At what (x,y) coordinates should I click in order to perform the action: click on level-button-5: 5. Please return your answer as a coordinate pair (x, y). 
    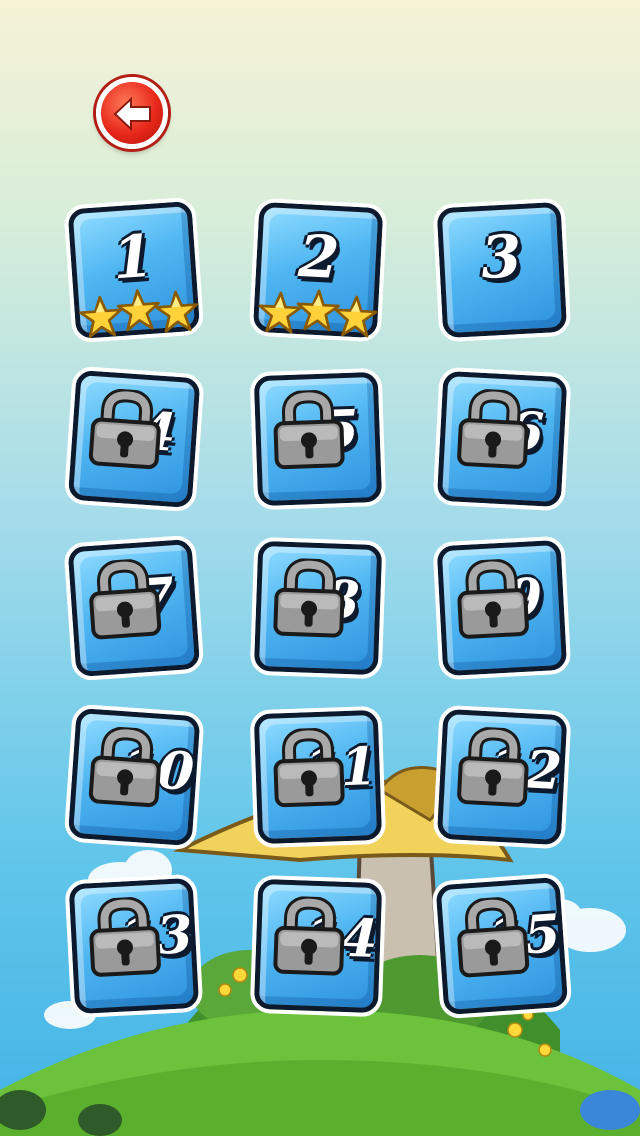
    Looking at the image, I should click on (318, 439).